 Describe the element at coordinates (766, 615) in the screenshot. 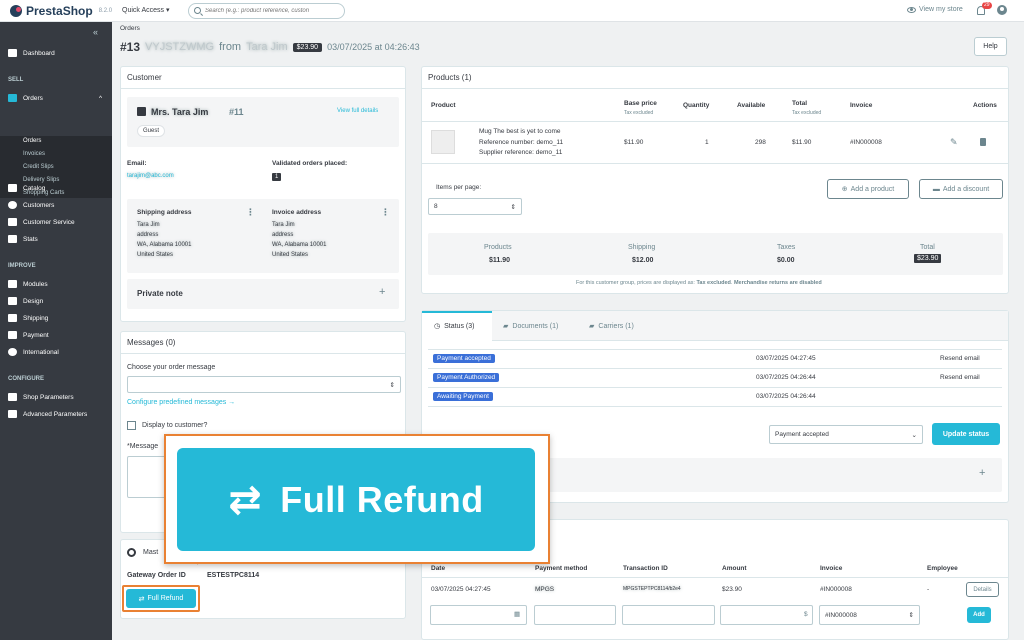

I see `amount-input` at that location.